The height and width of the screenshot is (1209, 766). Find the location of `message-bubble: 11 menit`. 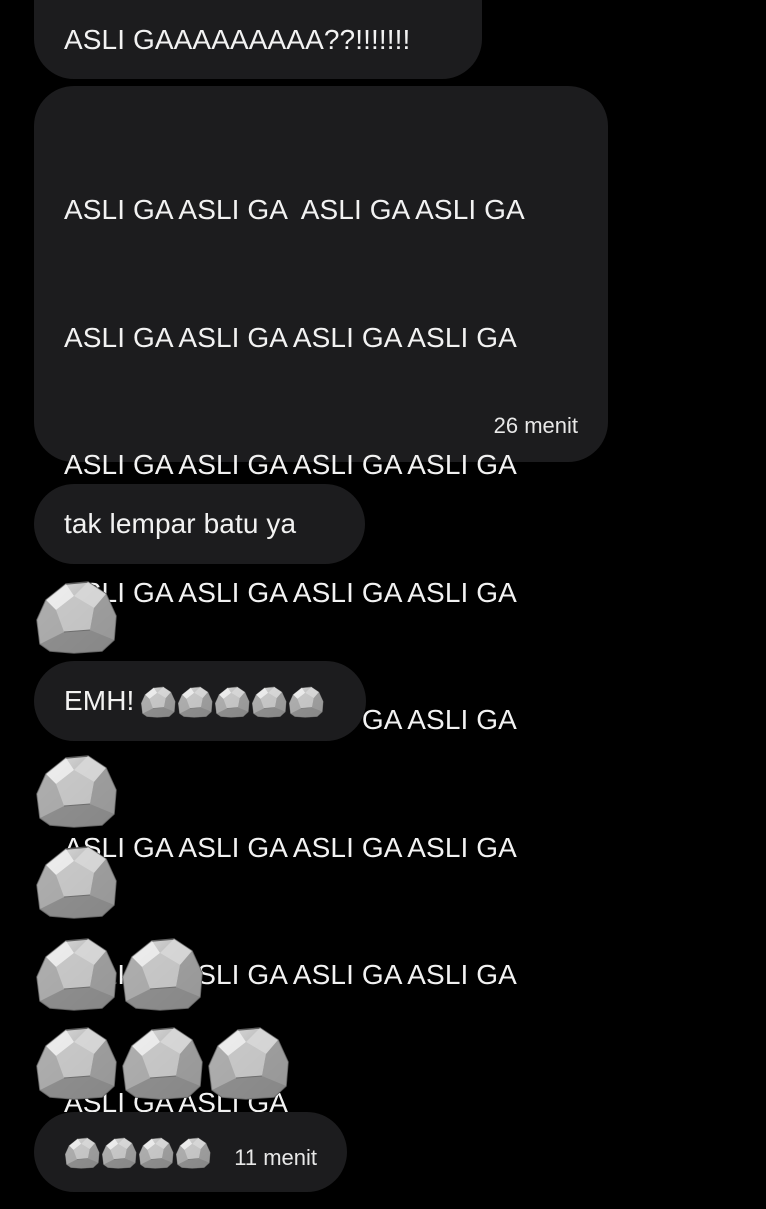

message-bubble: 11 menit is located at coordinates (190, 1152).